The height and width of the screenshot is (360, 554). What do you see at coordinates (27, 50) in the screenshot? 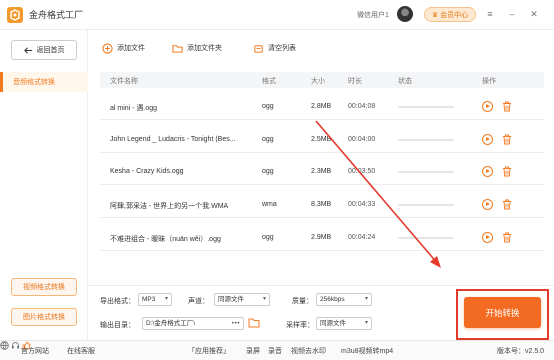
I see `back-arrow-icon` at bounding box center [27, 50].